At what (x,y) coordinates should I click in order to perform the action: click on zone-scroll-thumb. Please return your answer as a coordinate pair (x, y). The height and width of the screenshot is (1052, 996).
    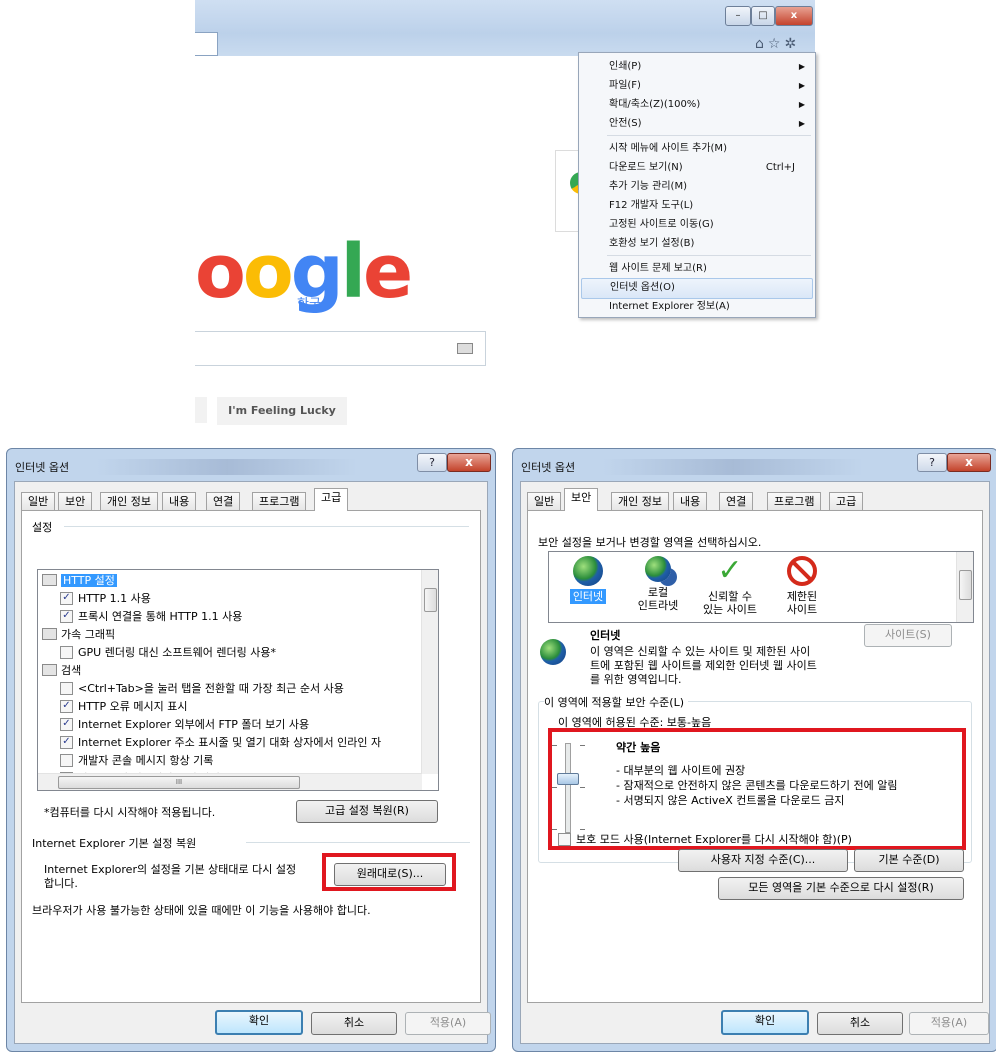
    Looking at the image, I should click on (965, 585).